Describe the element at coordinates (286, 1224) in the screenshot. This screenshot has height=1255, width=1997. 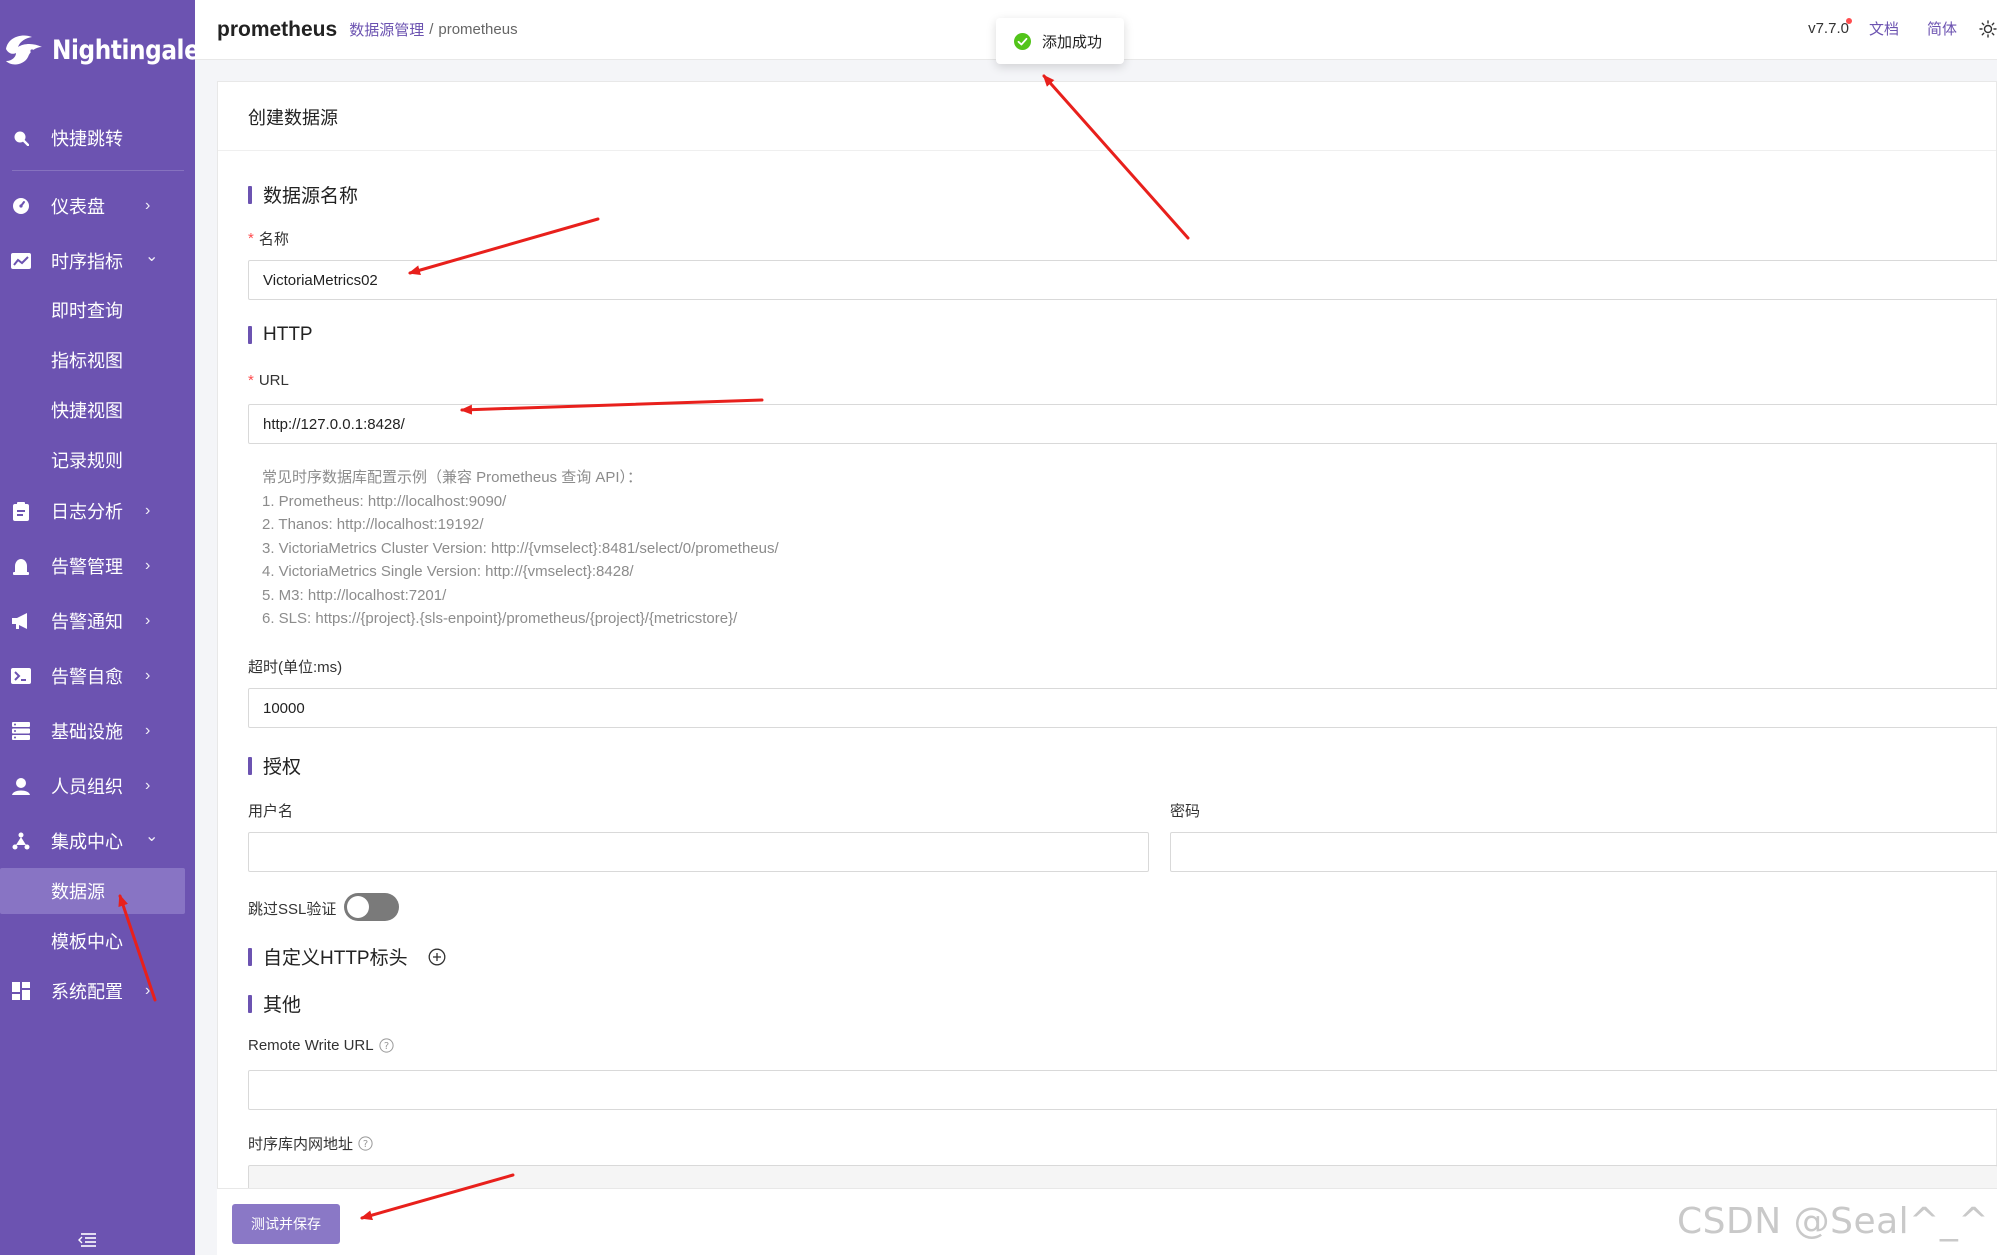
I see `test-and-save-button: 测试并保存` at that location.